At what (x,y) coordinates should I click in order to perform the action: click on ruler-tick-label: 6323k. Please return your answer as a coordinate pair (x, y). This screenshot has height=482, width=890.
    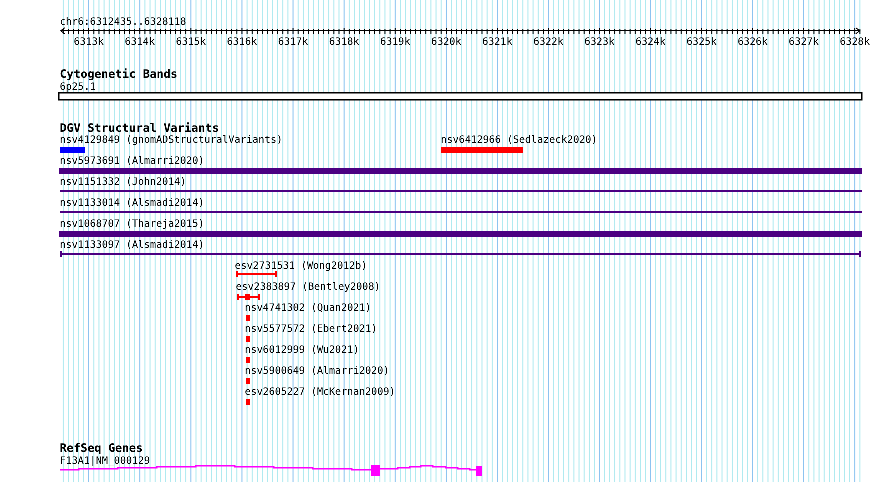
    Looking at the image, I should click on (599, 42).